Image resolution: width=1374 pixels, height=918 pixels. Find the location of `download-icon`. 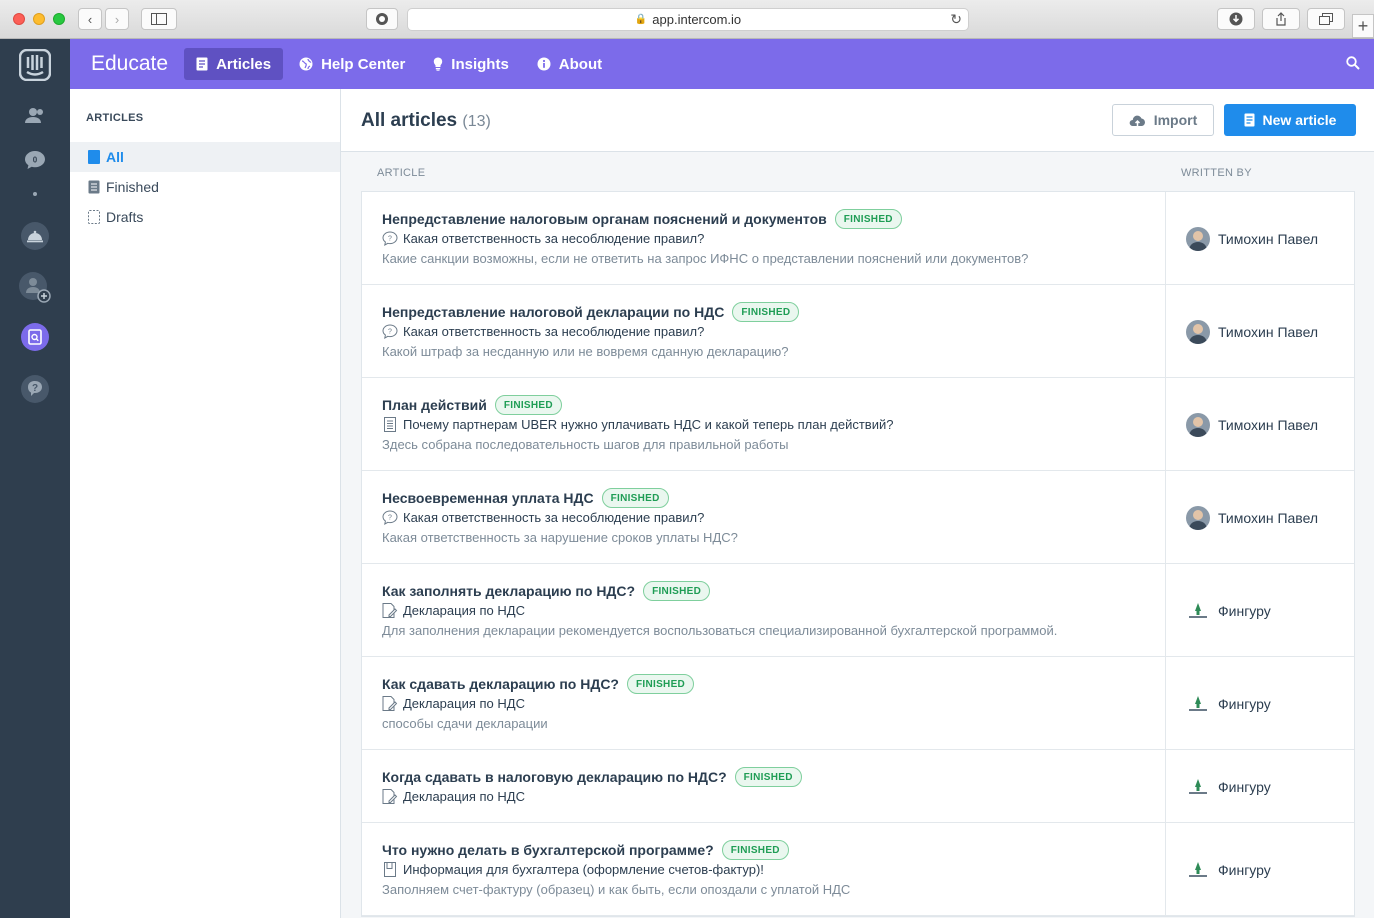

download-icon is located at coordinates (1236, 19).